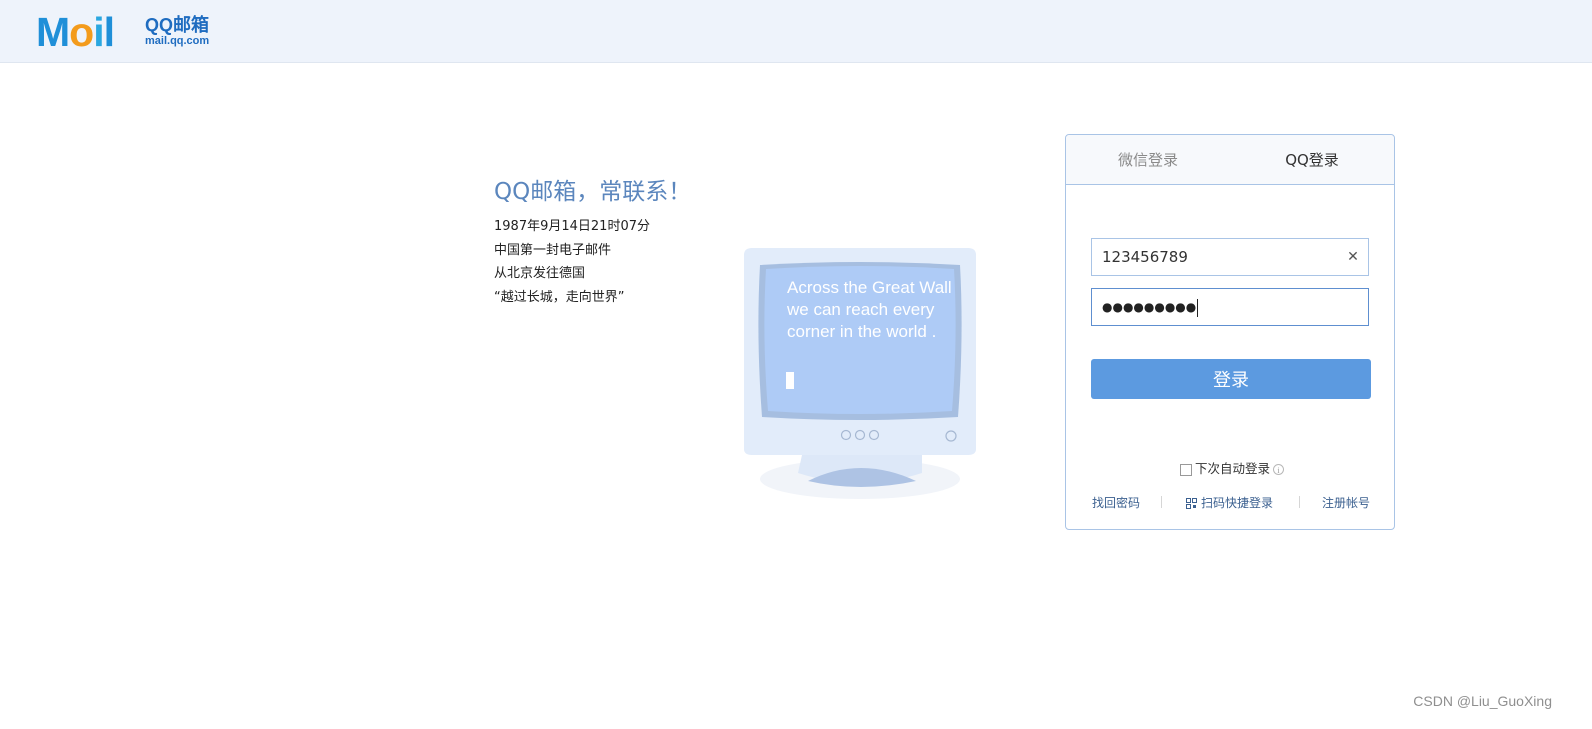 The image size is (1592, 729). Describe the element at coordinates (177, 25) in the screenshot. I see `logo-cn-name: QQ邮箱` at that location.